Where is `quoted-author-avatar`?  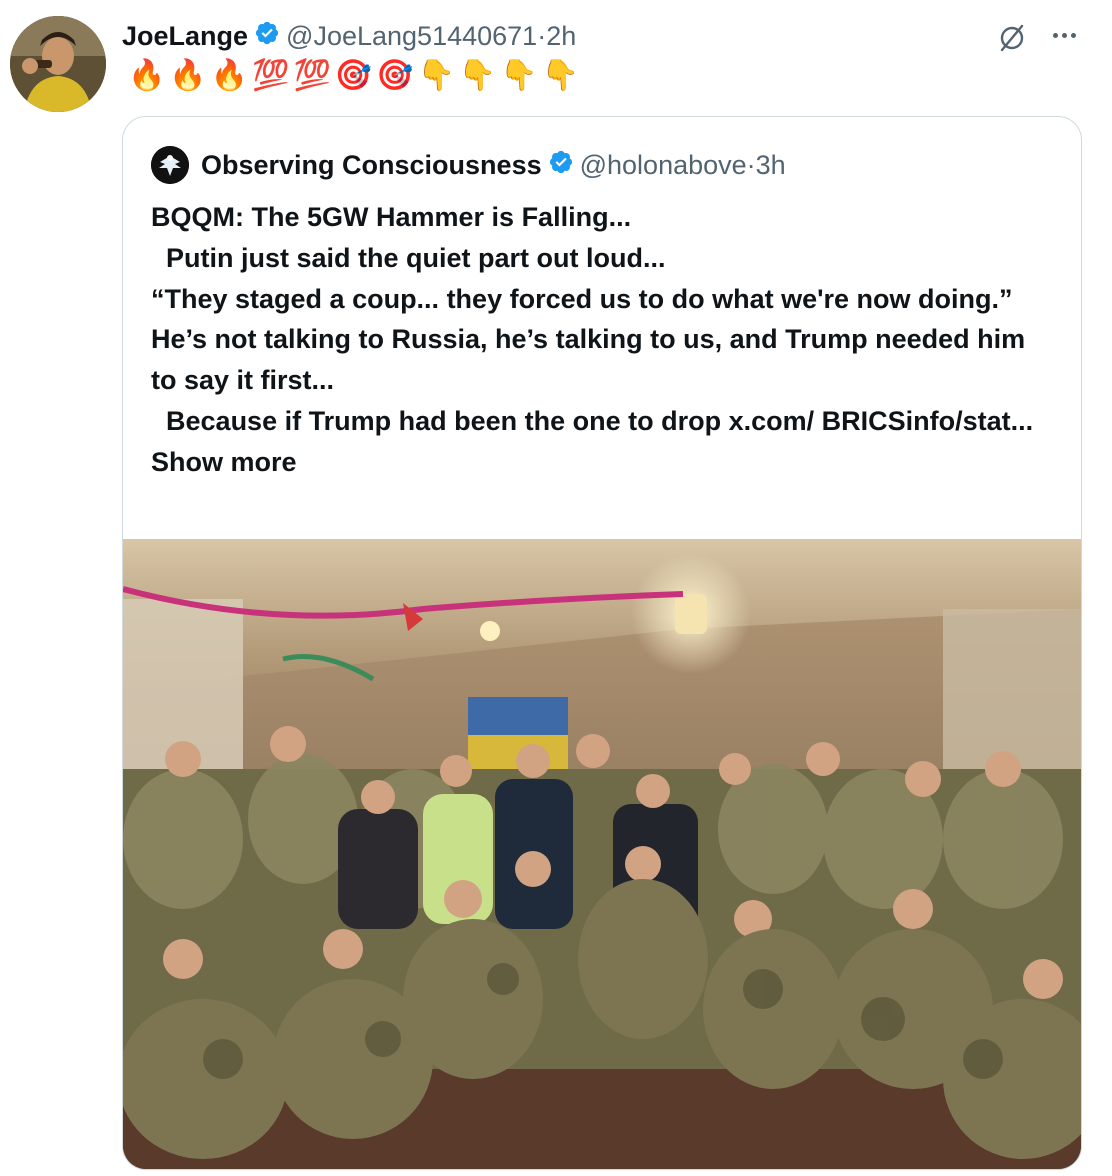
quoted-author-avatar is located at coordinates (170, 165).